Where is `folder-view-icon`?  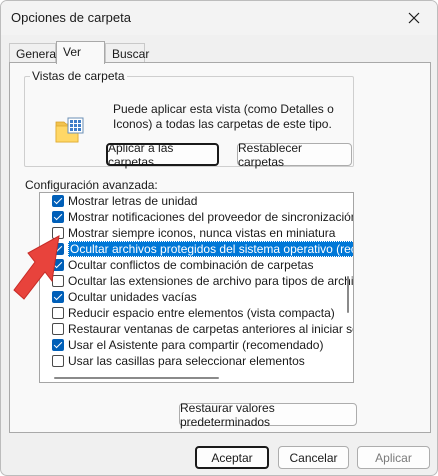
folder-view-icon is located at coordinates (69, 130).